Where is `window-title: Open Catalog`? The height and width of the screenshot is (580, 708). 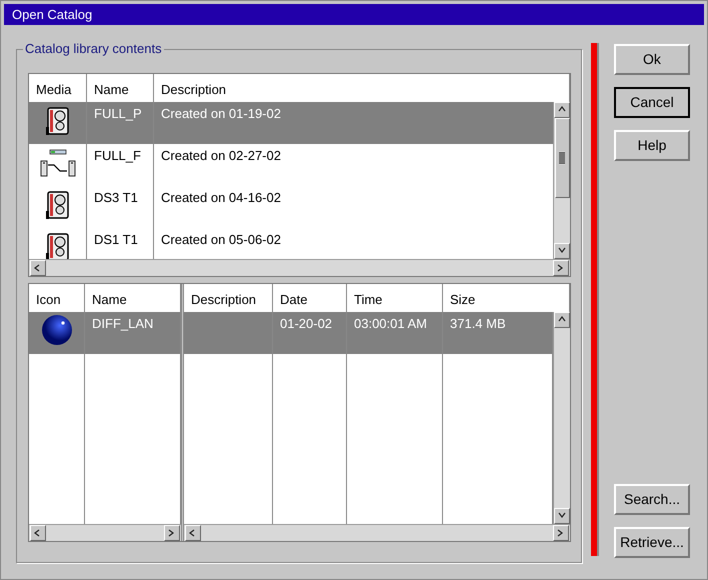
window-title: Open Catalog is located at coordinates (52, 15).